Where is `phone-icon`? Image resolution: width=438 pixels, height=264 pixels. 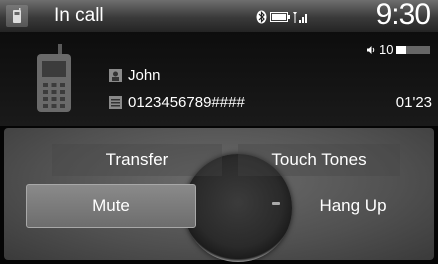
phone-icon is located at coordinates (17, 16).